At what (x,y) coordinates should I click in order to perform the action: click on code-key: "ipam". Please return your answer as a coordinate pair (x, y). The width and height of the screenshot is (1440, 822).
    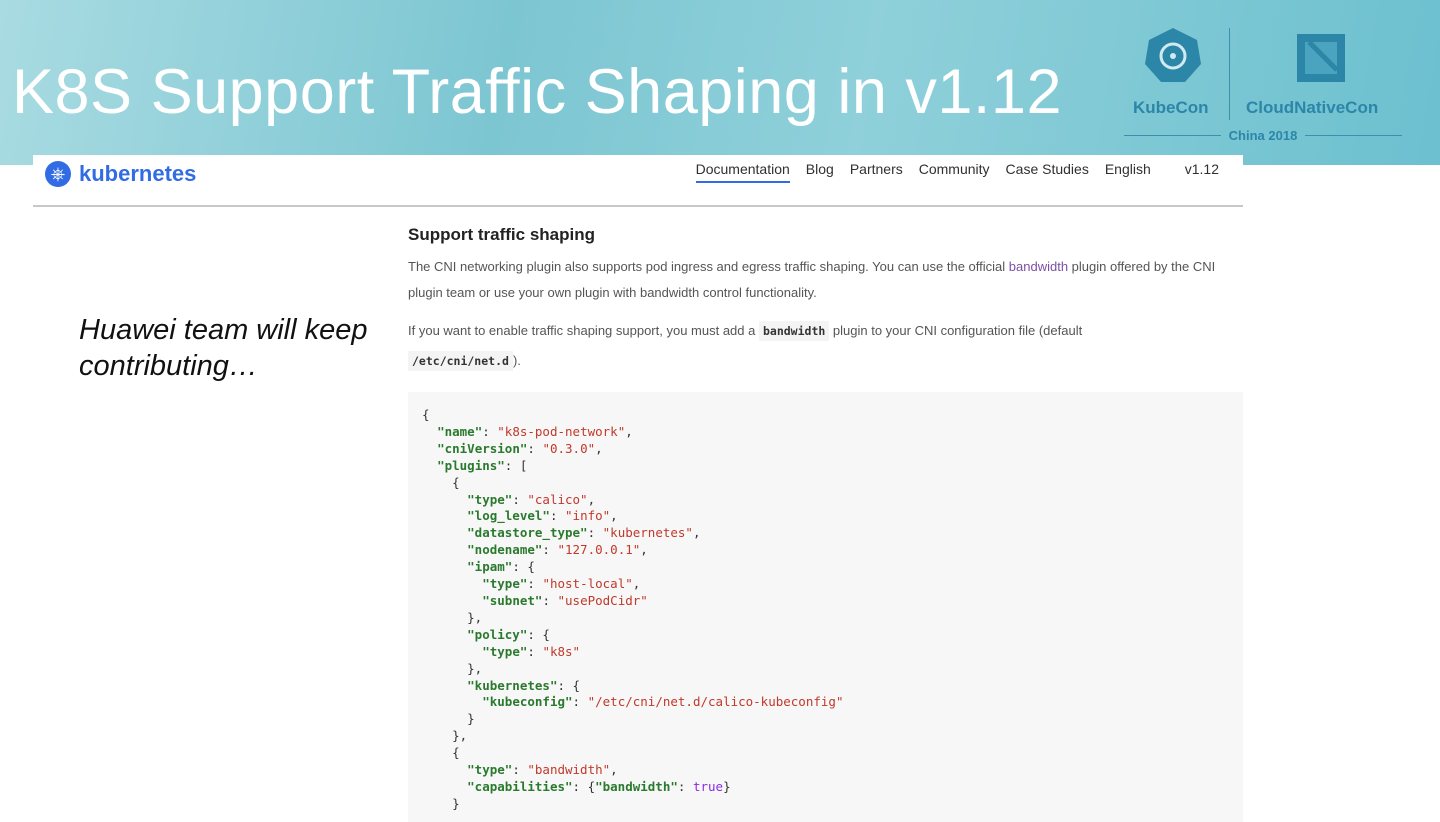
    Looking at the image, I should click on (490, 567).